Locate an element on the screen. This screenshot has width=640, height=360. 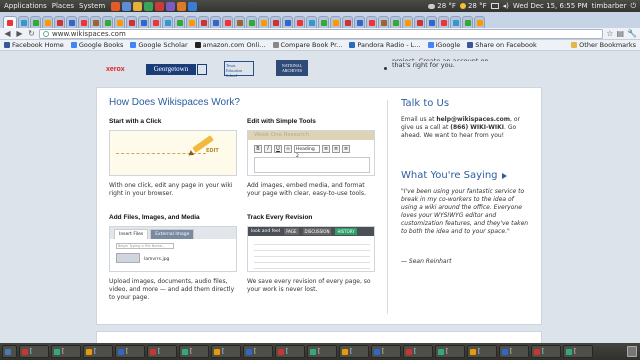
email-link: help@wikispaces.com is located at coordinates (473, 119).